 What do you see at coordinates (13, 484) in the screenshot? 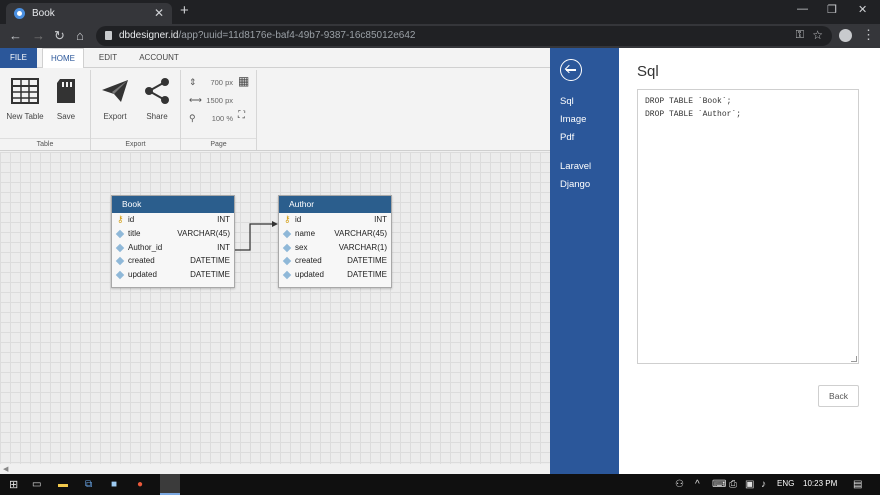
I see `windows-start-icon: ⊞` at bounding box center [13, 484].